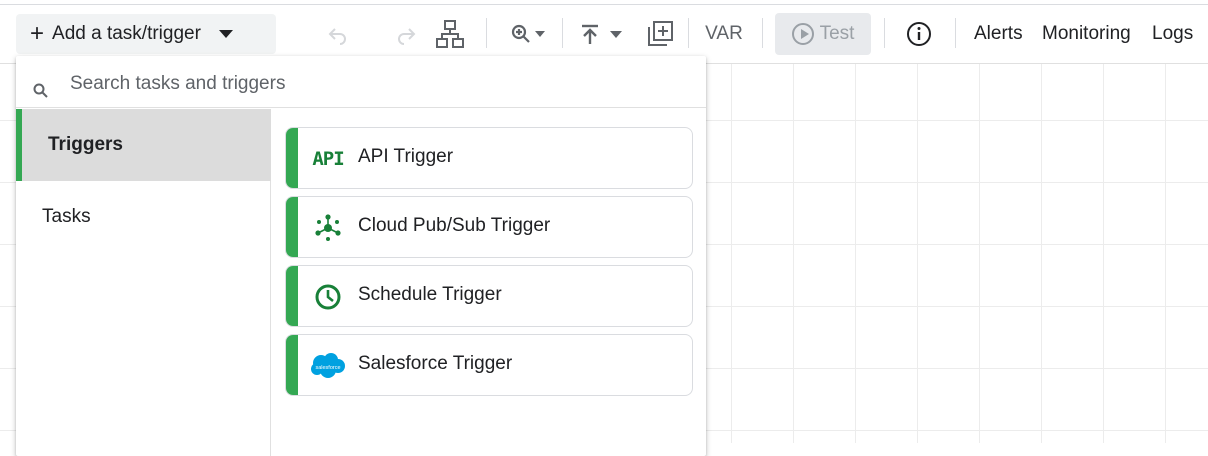  I want to click on clock-icon, so click(328, 297).